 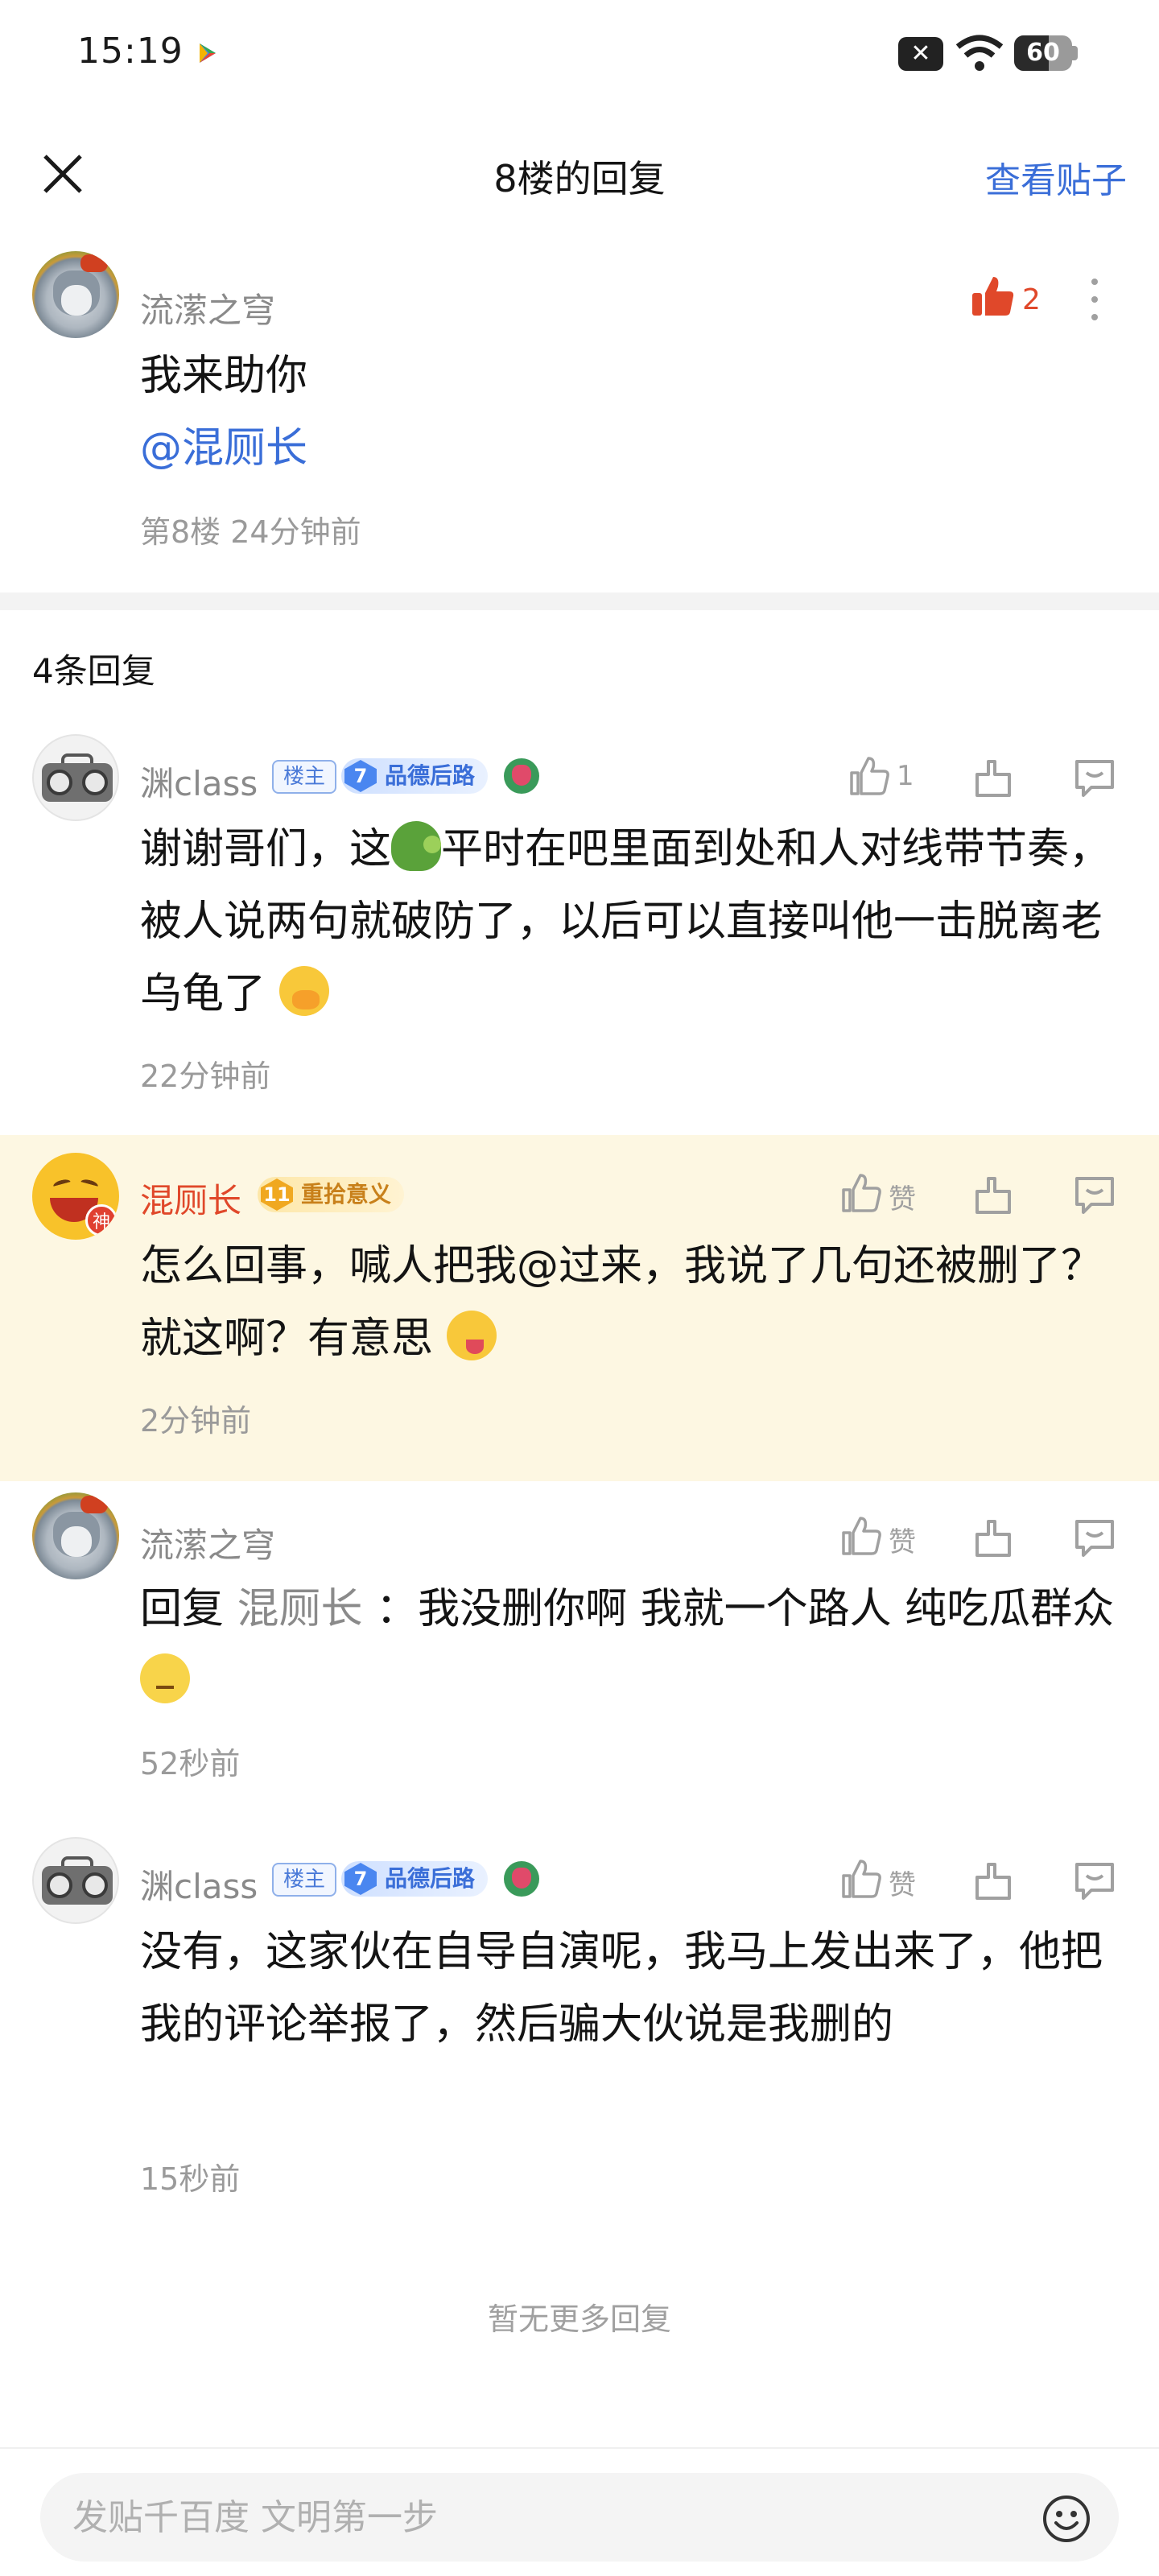 What do you see at coordinates (621, 1302) in the screenshot?
I see `reply-text: 怎么回事，喊人把我@过来，我说了几句还被删了？就这啊？有意思` at bounding box center [621, 1302].